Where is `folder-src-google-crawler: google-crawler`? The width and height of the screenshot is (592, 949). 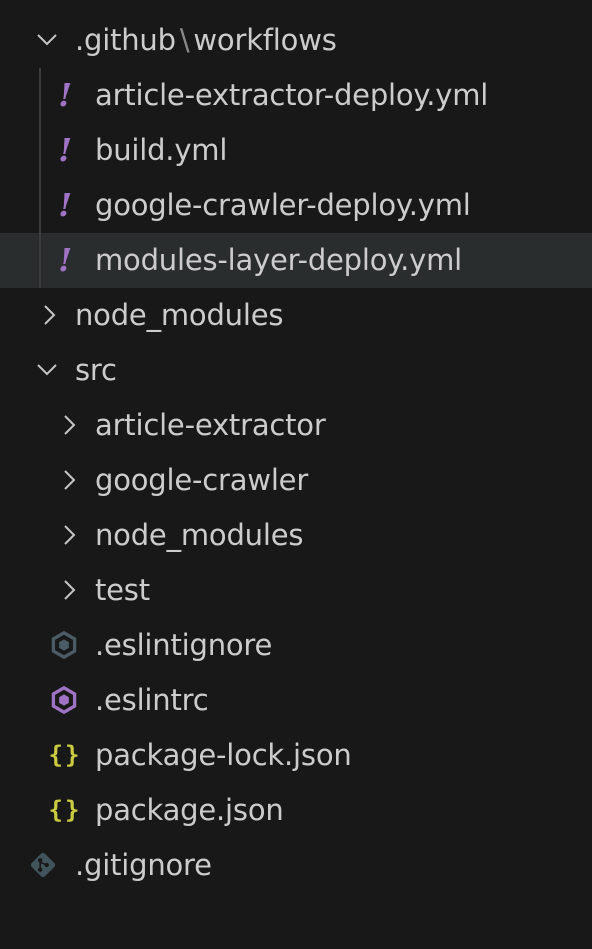 folder-src-google-crawler: google-crawler is located at coordinates (296, 480).